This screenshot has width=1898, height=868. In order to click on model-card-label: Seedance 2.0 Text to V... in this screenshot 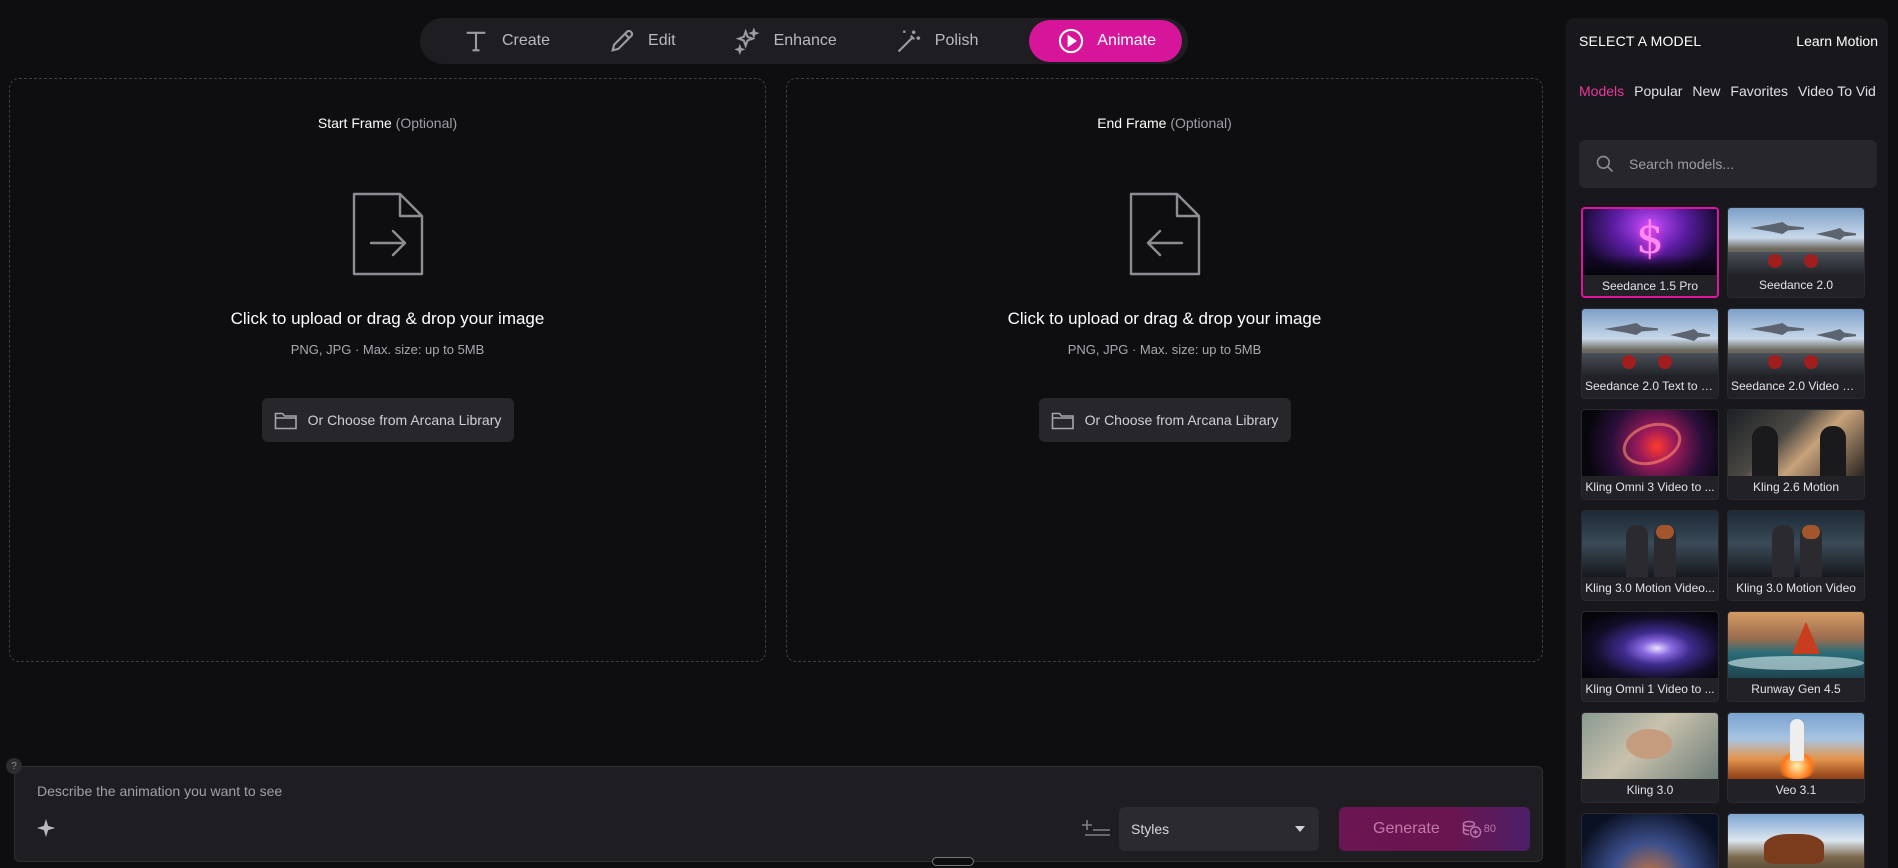, I will do `click(1651, 386)`.